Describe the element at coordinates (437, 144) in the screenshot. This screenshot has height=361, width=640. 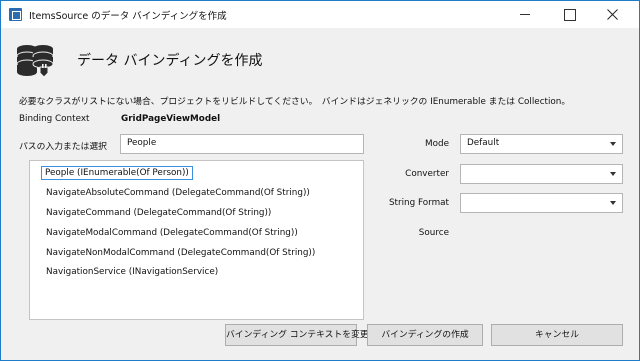
I see `mode-label: Mode` at that location.